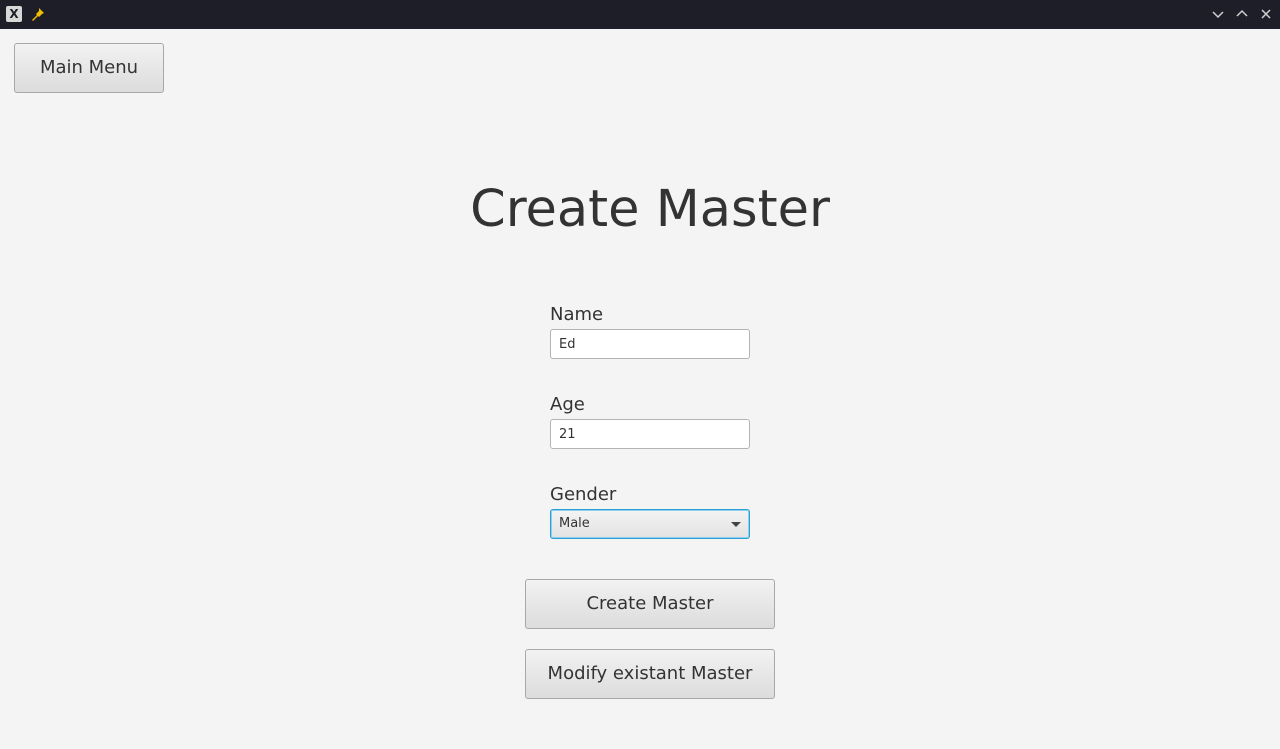 The image size is (1280, 749). I want to click on gender-select: Male, so click(650, 524).